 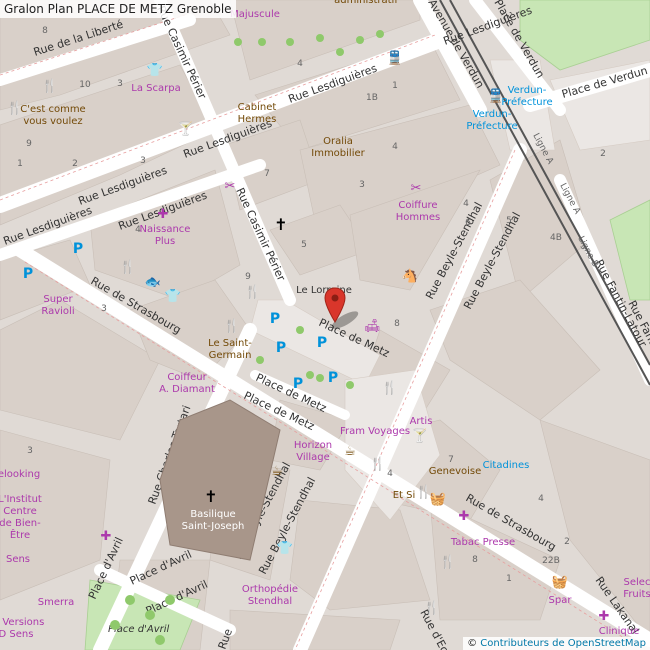 What do you see at coordinates (420, 435) in the screenshot?
I see `bar-icon: 🍸` at bounding box center [420, 435].